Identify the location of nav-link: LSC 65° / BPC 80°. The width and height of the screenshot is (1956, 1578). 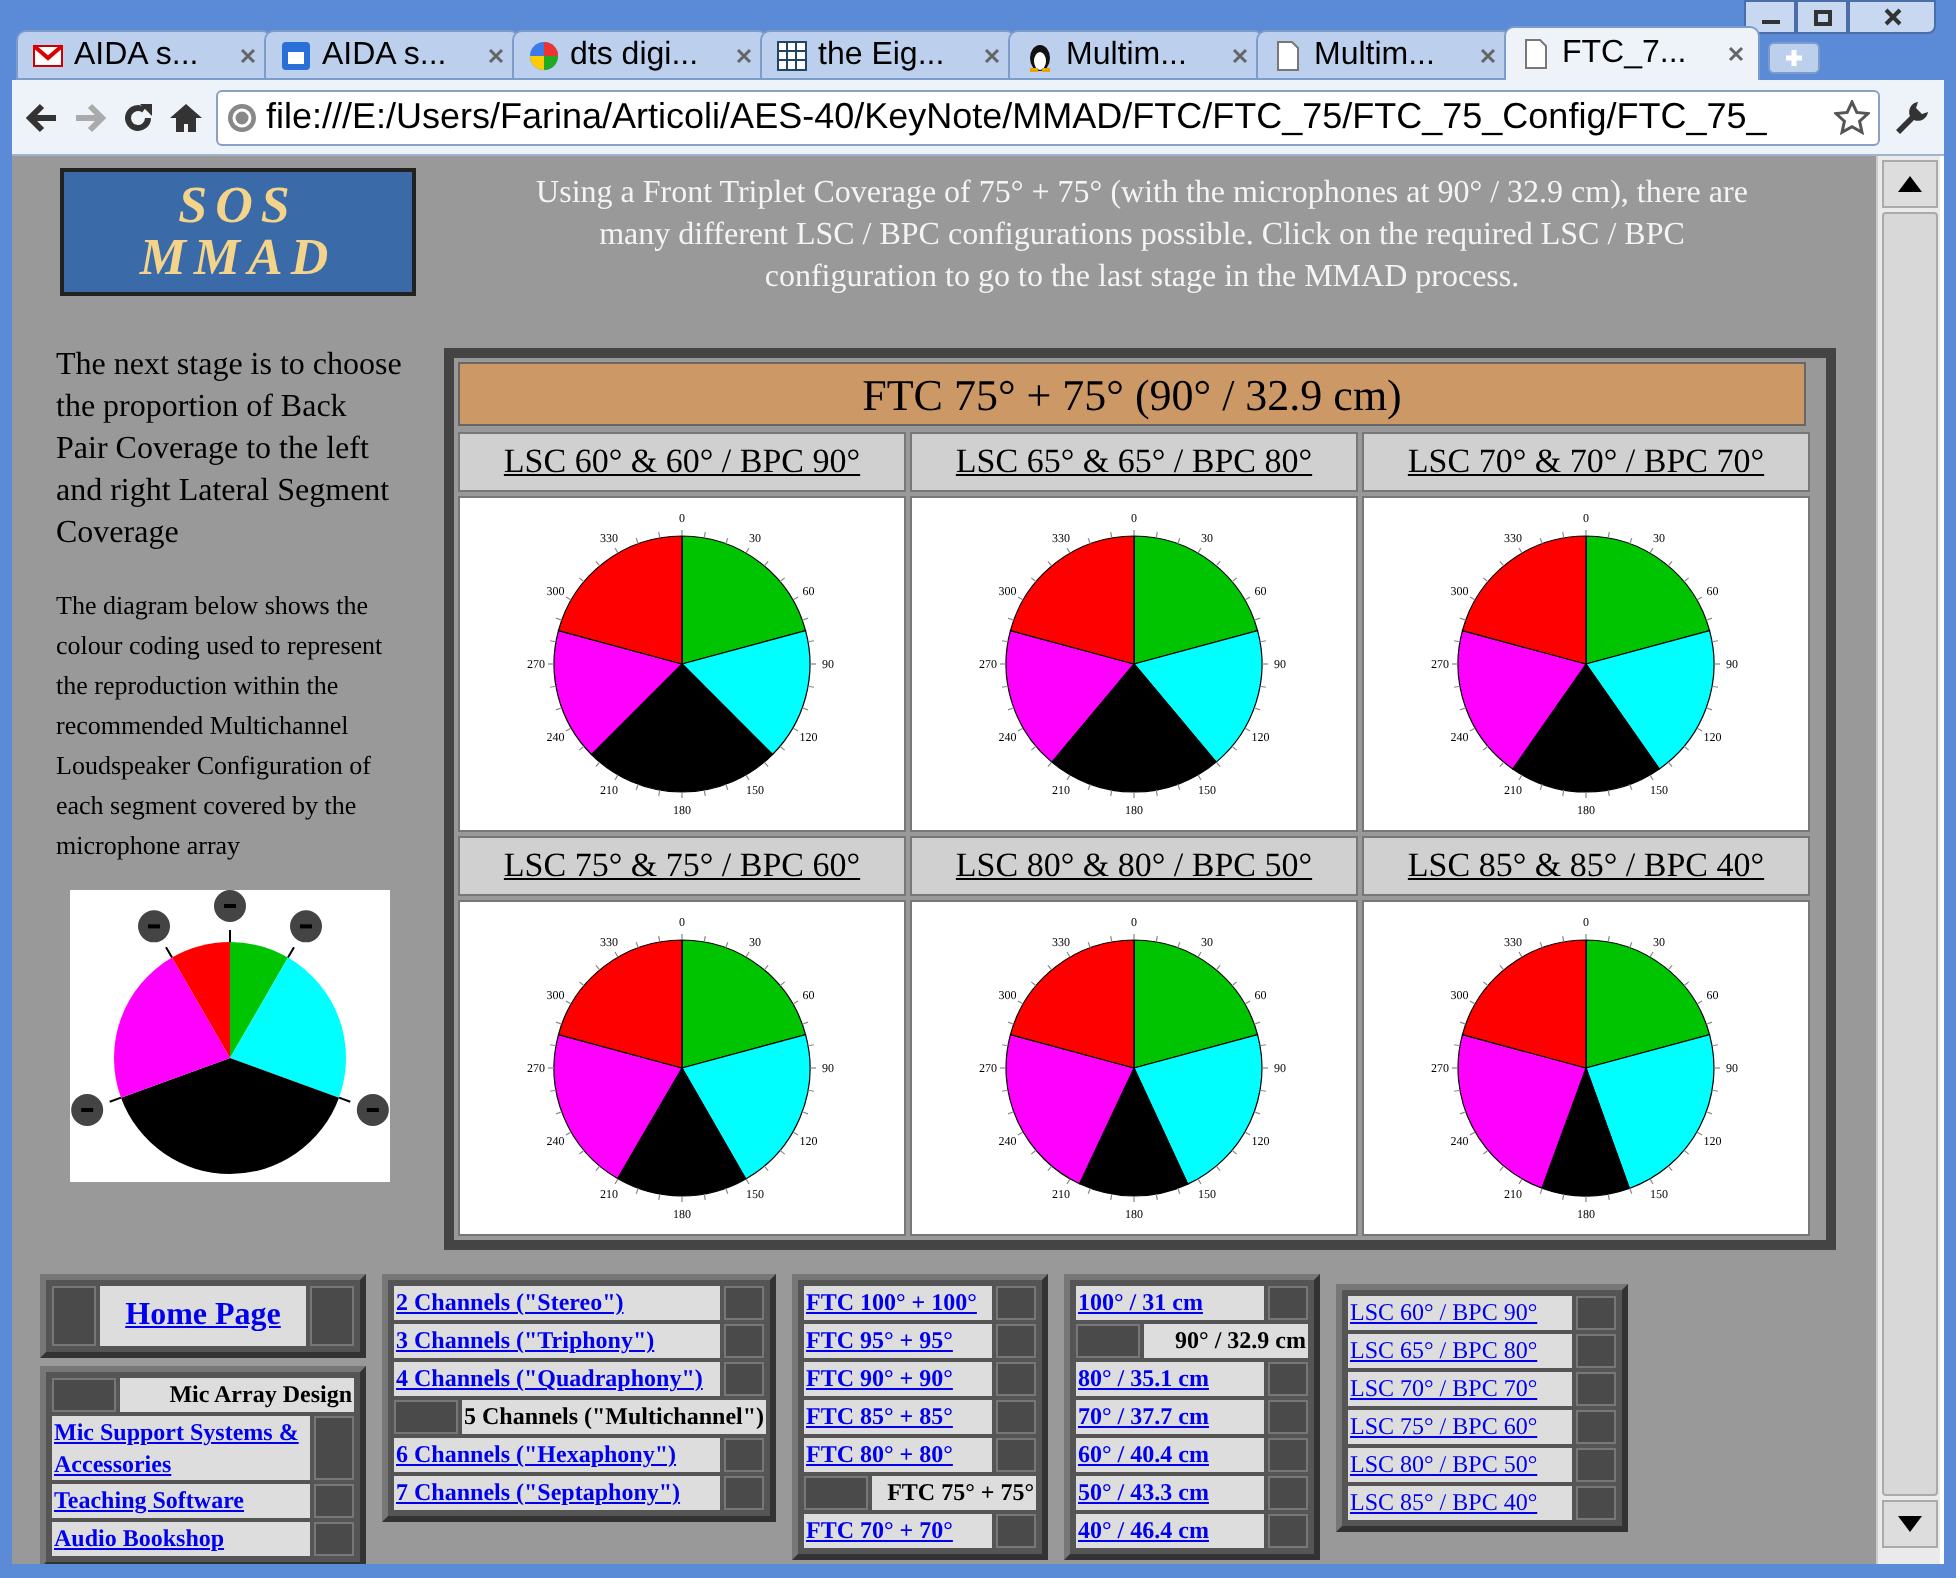
(1460, 1351).